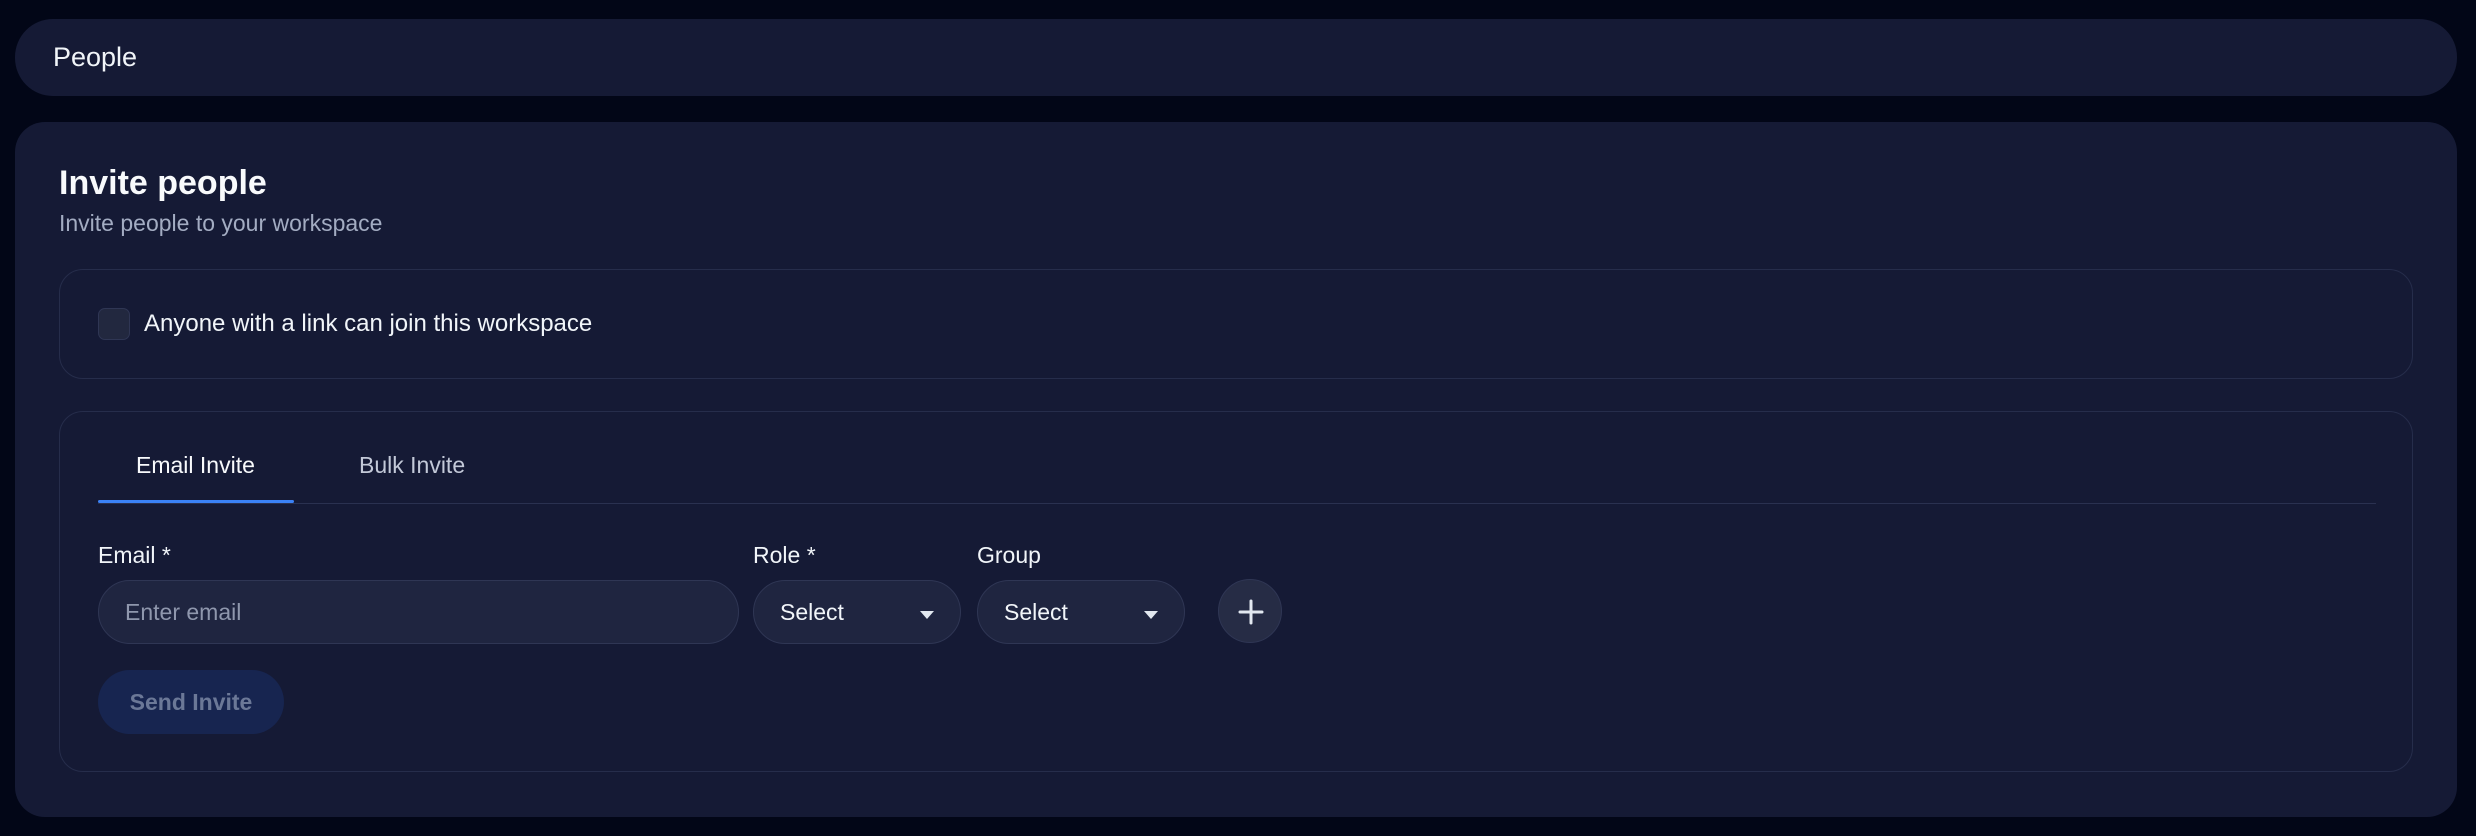 The image size is (2476, 836). Describe the element at coordinates (1081, 612) in the screenshot. I see `group-select: Select` at that location.